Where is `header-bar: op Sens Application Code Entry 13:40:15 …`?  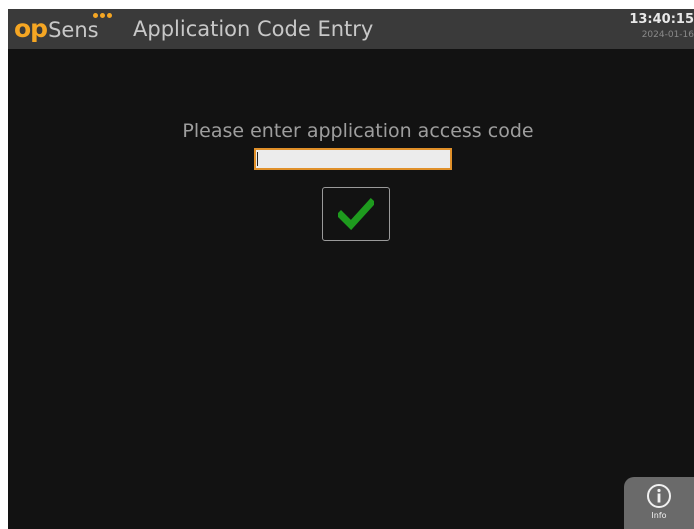
header-bar: op Sens Application Code Entry 13:40:15 … is located at coordinates (351, 29).